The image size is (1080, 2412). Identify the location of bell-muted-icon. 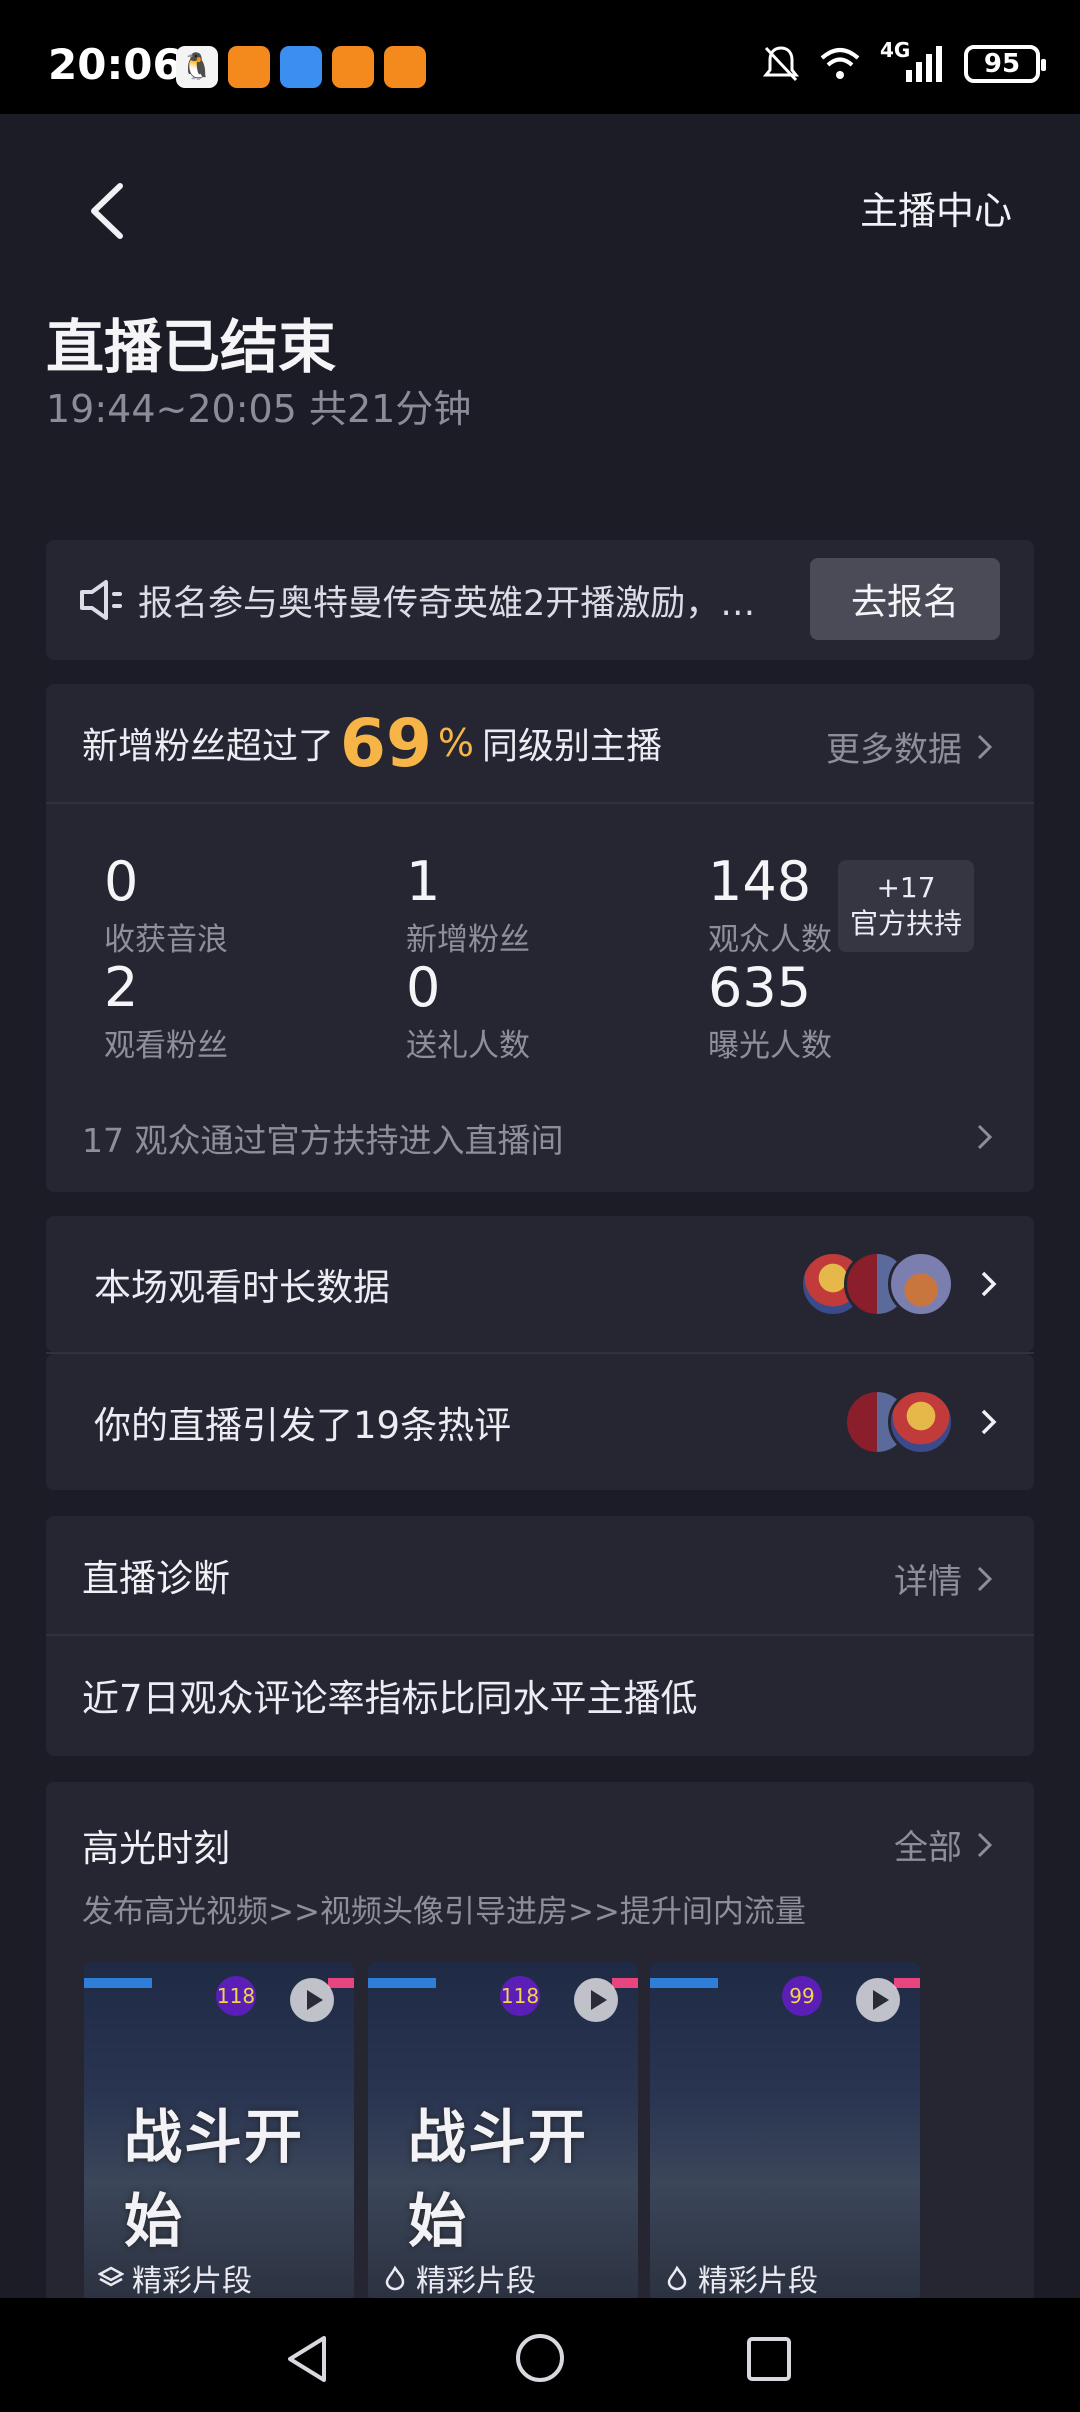
(781, 64).